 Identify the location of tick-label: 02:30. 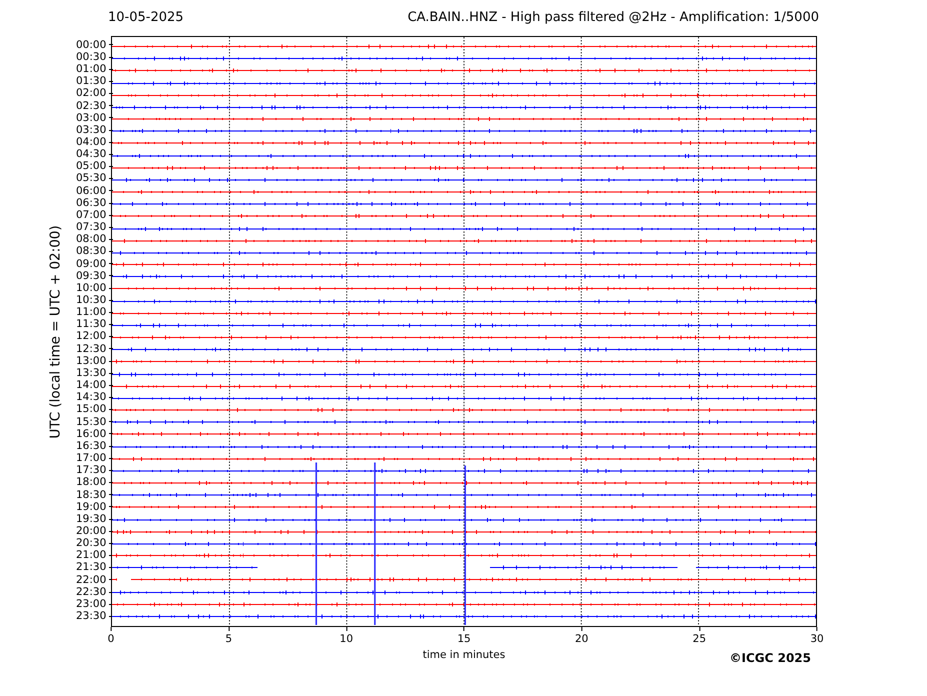
(91, 106).